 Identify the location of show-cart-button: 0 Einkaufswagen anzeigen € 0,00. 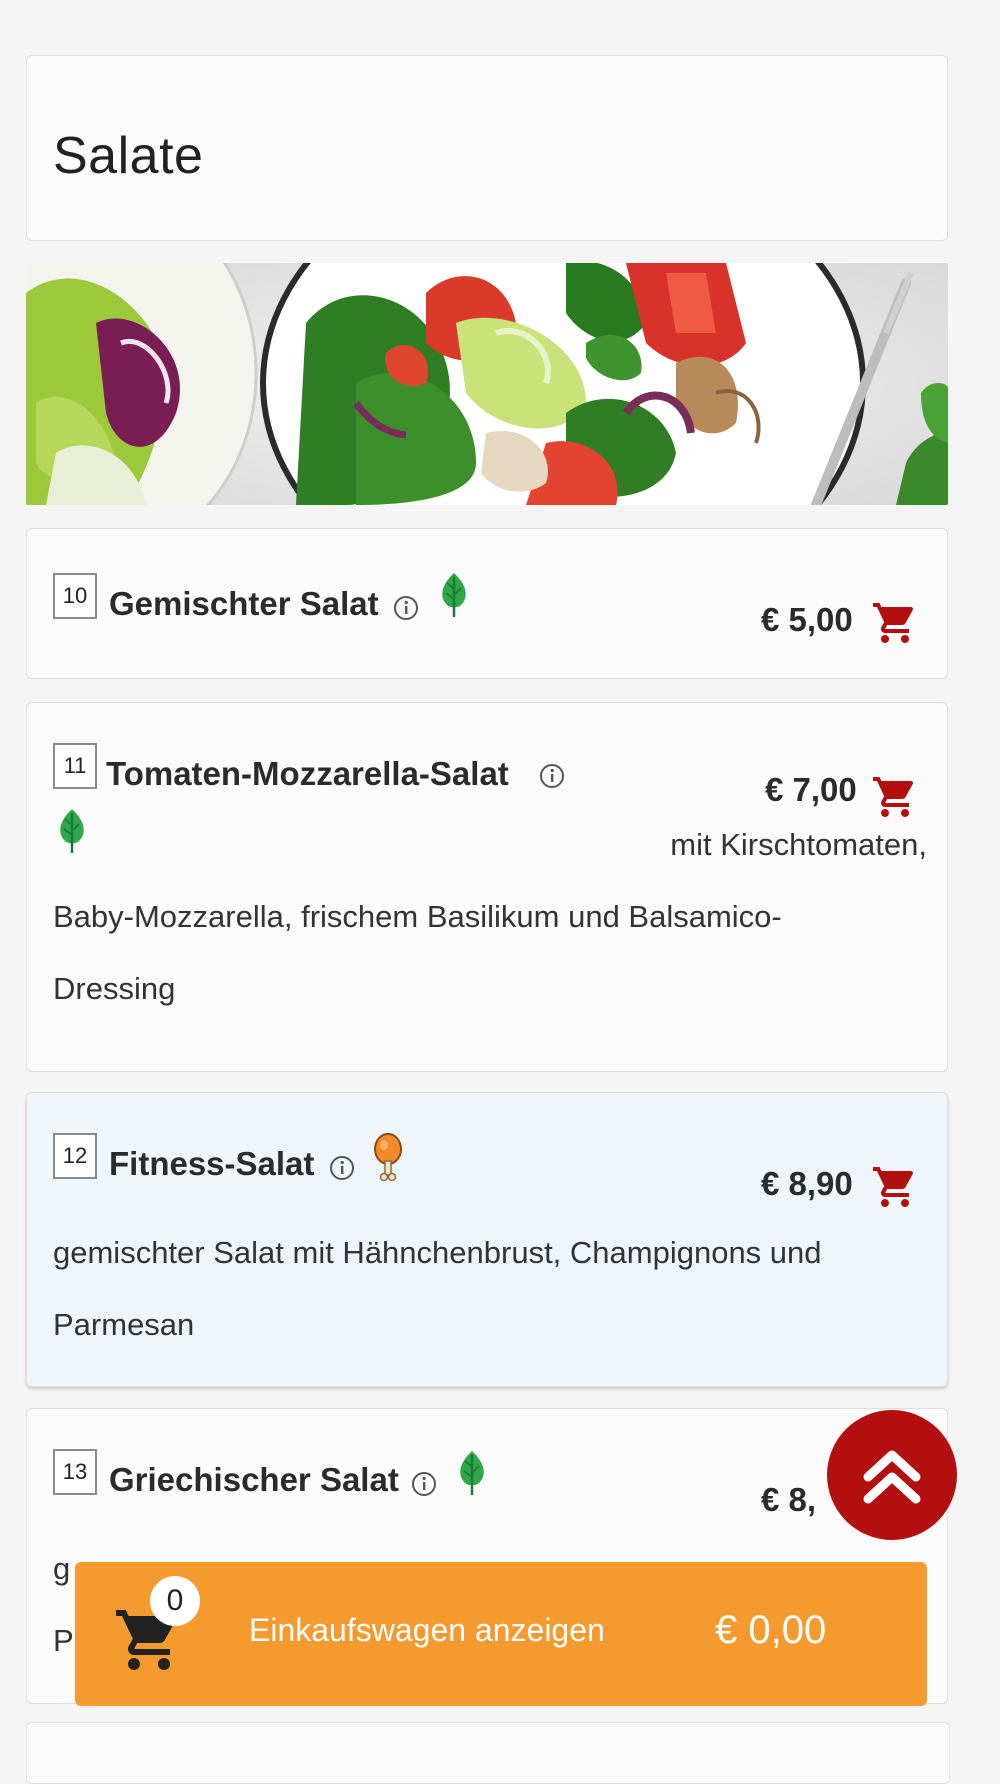
(501, 1634).